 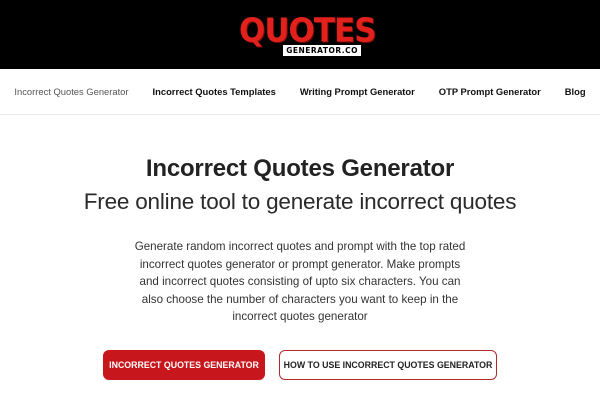 What do you see at coordinates (300, 168) in the screenshot?
I see `page-title: Incorrect Quotes Generator` at bounding box center [300, 168].